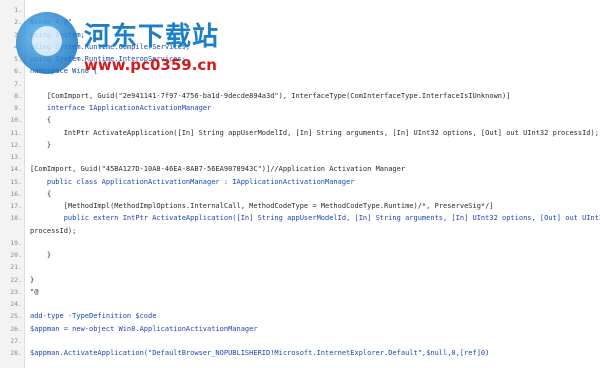 The width and height of the screenshot is (600, 368). I want to click on watermark: 河东下载站 www.pc0359.cn, so click(134, 42).